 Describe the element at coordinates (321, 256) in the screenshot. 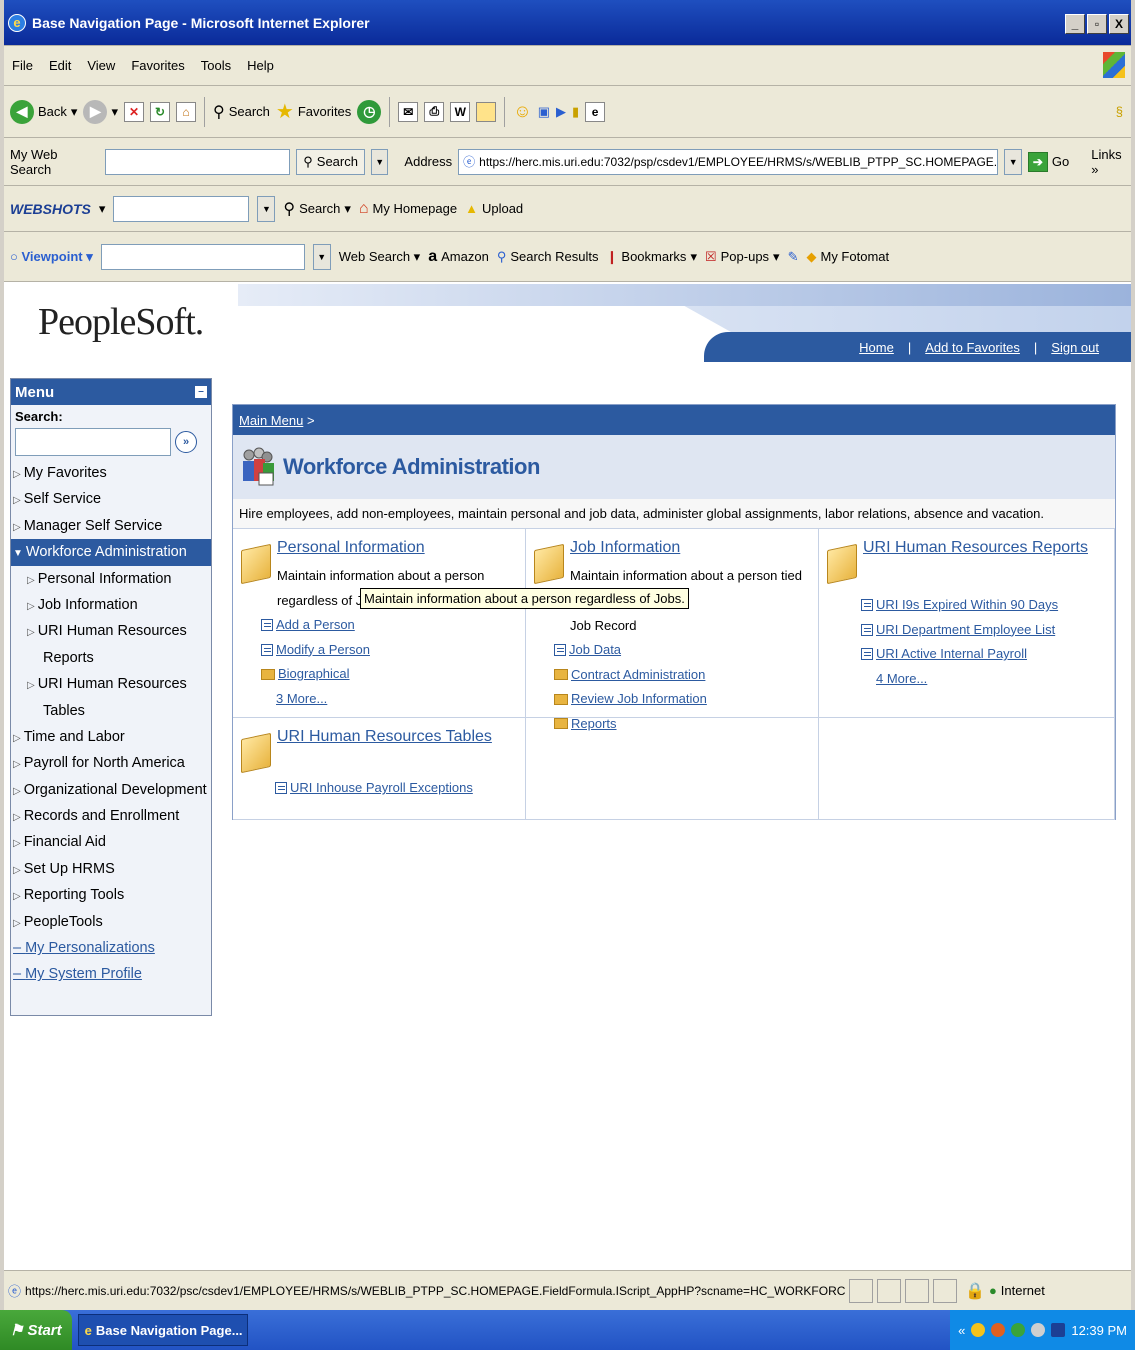

I see `viewpoint-dropdown-button: ▼` at that location.